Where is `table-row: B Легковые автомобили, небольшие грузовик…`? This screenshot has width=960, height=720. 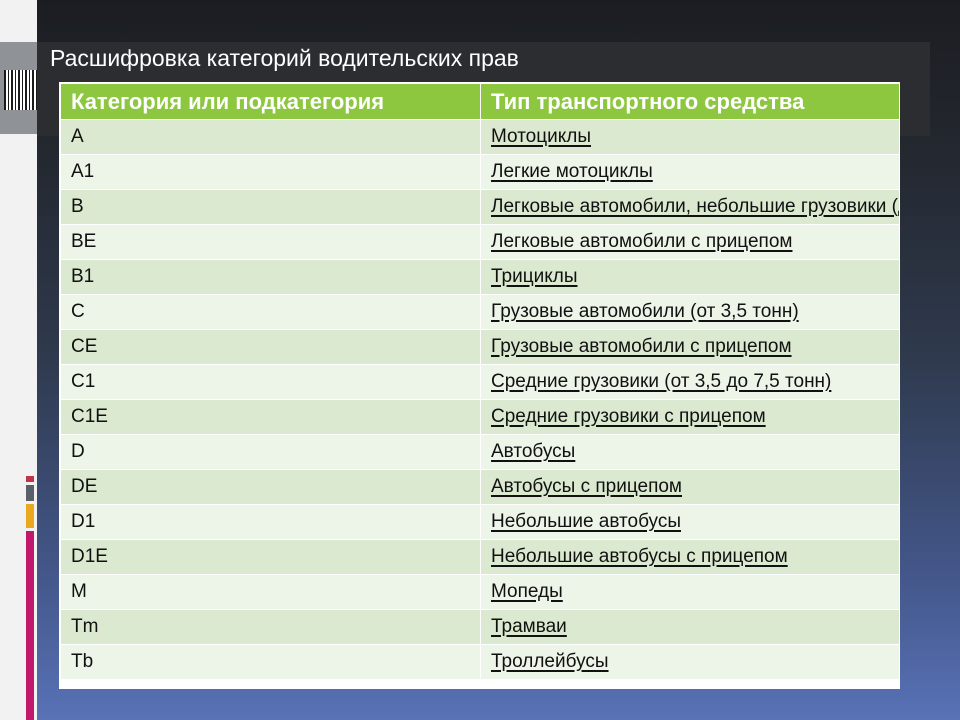
table-row: B Легковые автомобили, небольшие грузовик… is located at coordinates (479, 207).